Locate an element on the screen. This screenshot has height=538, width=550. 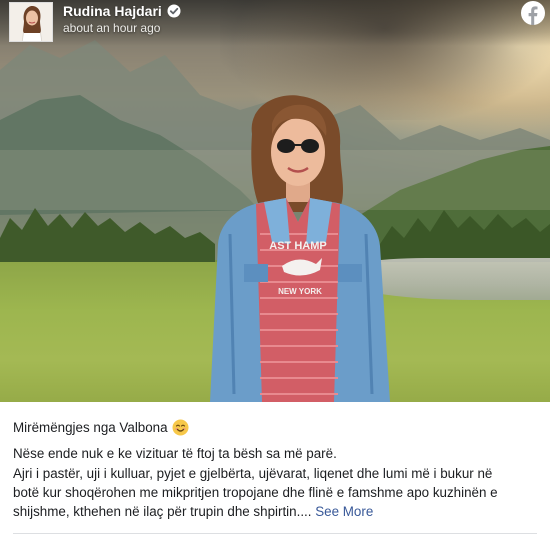
shirt-text-top: AST HAMP is located at coordinates (297, 246).